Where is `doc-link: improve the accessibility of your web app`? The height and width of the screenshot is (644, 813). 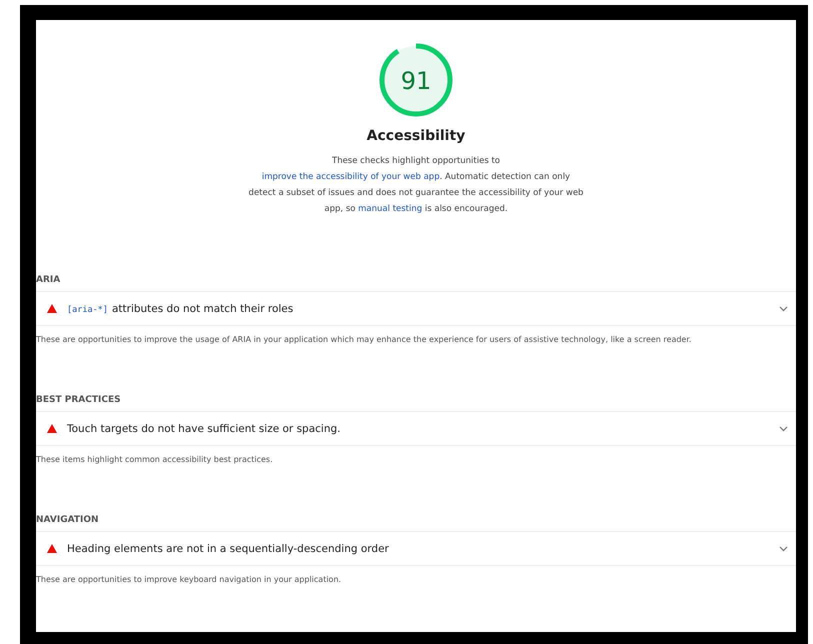
doc-link: improve the accessibility of your web app is located at coordinates (351, 177).